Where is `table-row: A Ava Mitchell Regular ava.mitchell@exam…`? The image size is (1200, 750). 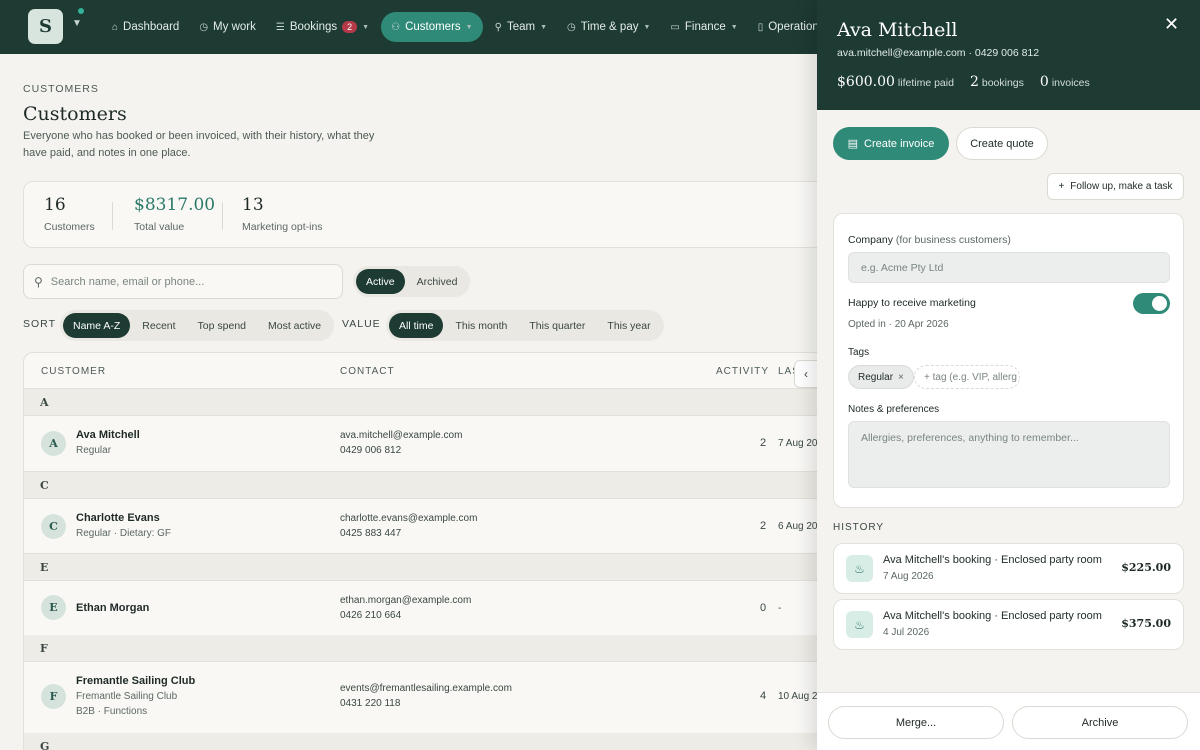 table-row: A Ava Mitchell Regular ava.mitchell@exam… is located at coordinates (420, 444).